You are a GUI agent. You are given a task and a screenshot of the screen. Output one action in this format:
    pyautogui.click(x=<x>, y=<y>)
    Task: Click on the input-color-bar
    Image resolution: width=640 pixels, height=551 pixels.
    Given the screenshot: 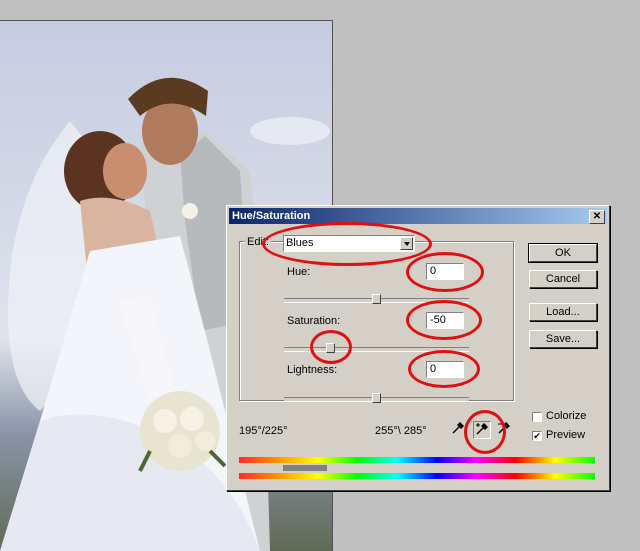 What is the action you would take?
    pyautogui.click(x=417, y=460)
    